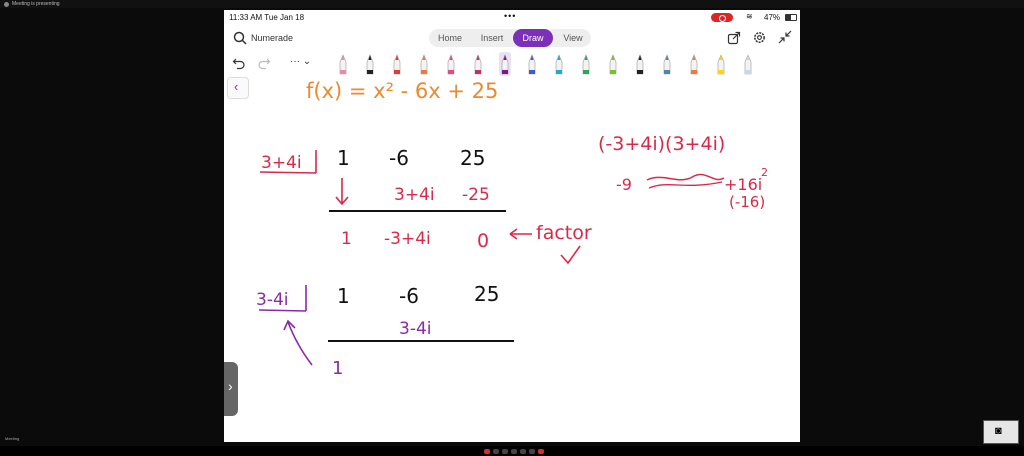  Describe the element at coordinates (415, 329) in the screenshot. I see `mid-2: 3-4i` at that location.